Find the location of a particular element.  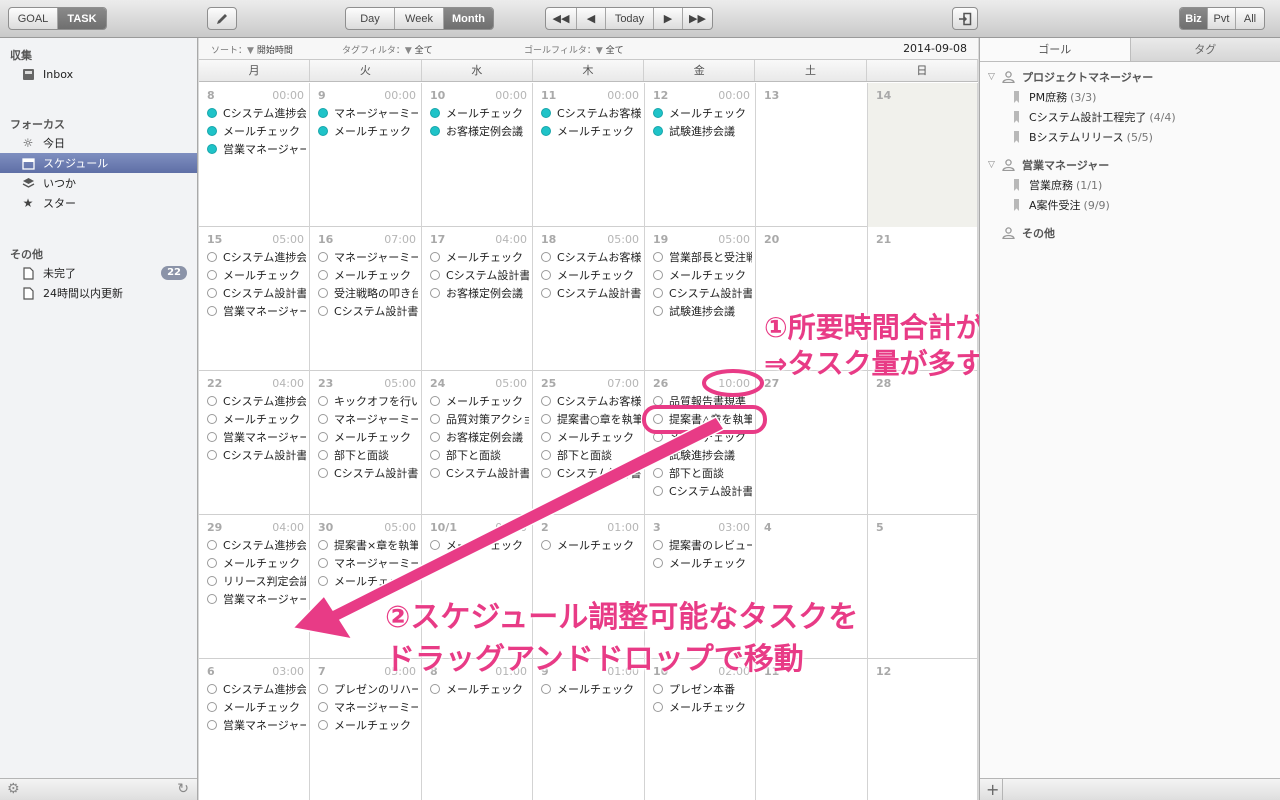

day-cell: 28 is located at coordinates (923, 443).